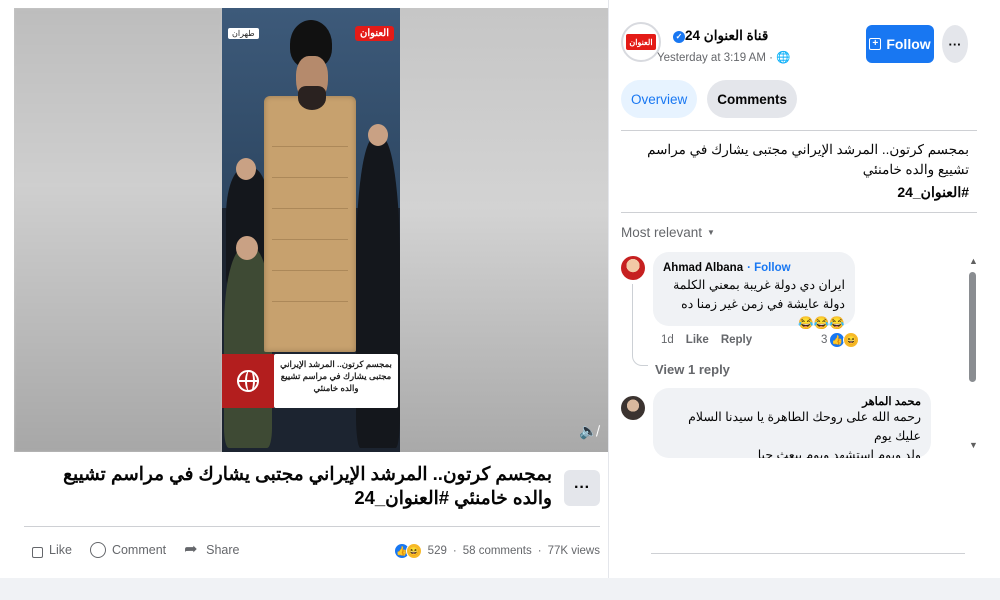 Image resolution: width=1000 pixels, height=600 pixels. I want to click on cutout-beard, so click(312, 98).